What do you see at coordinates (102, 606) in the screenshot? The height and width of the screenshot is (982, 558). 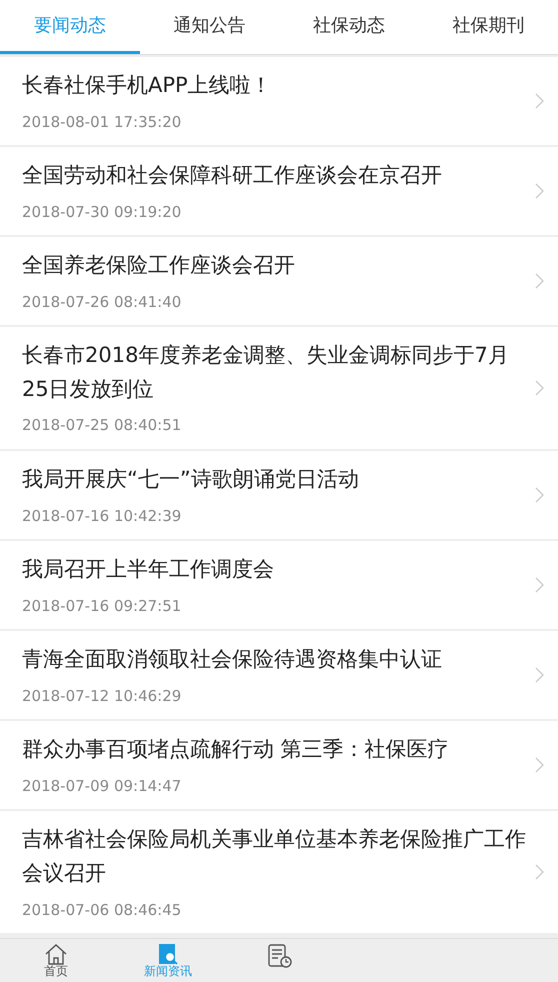 I see `news-time: 2018-07-16 09:27:51` at bounding box center [102, 606].